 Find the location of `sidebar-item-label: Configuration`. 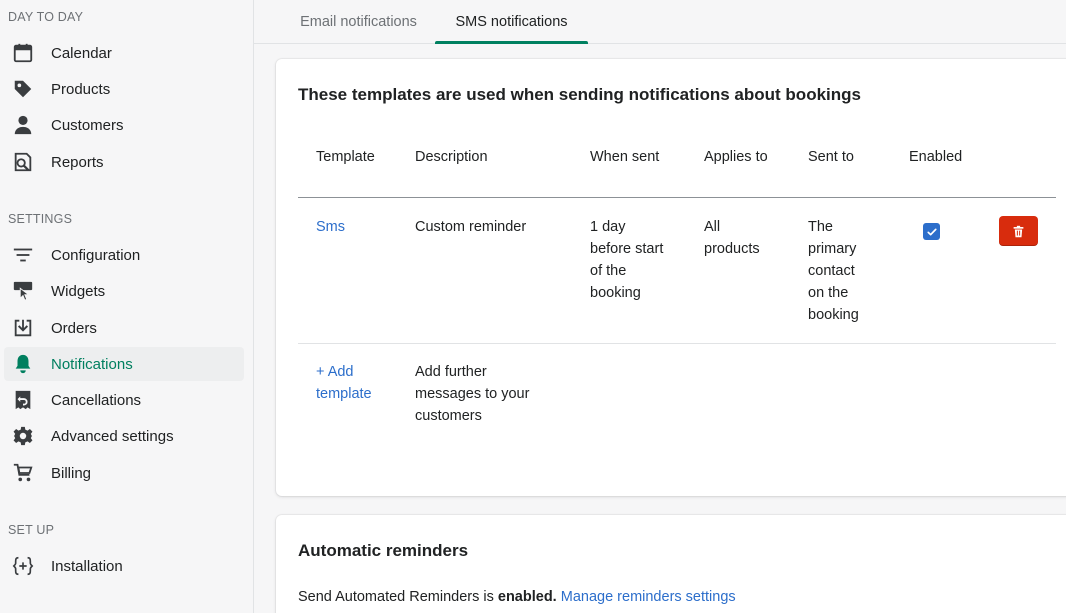

sidebar-item-label: Configuration is located at coordinates (96, 255).